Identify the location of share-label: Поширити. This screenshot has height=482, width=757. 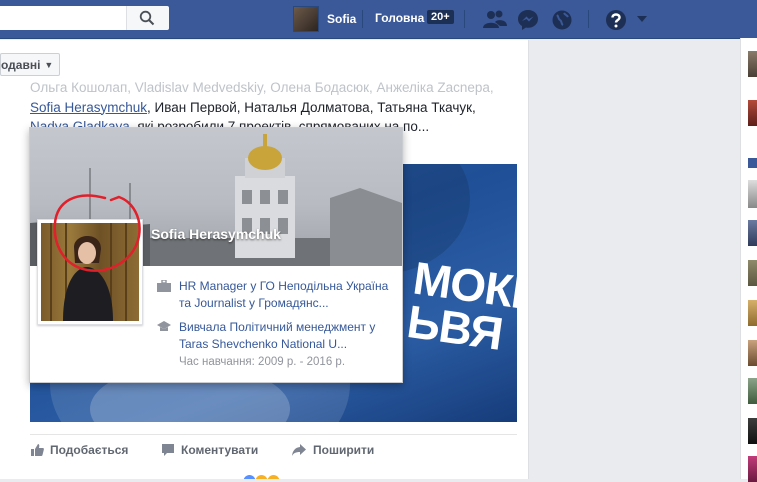
(344, 450).